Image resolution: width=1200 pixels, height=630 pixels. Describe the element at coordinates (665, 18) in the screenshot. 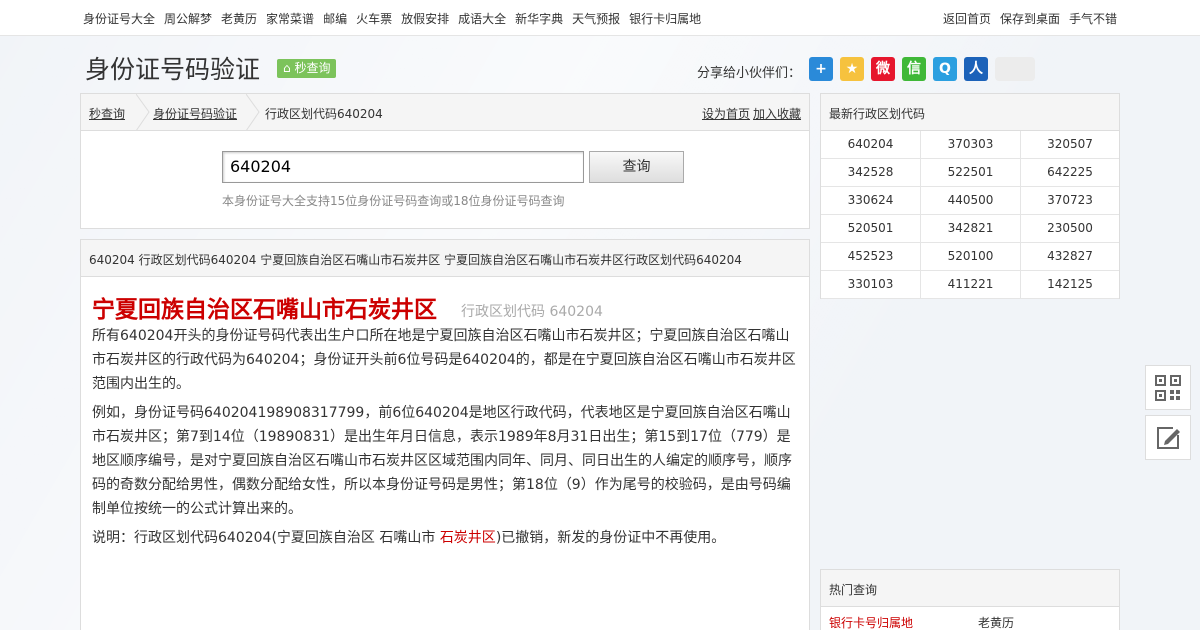

I see `top-nav-link: 银行卡归属地` at that location.